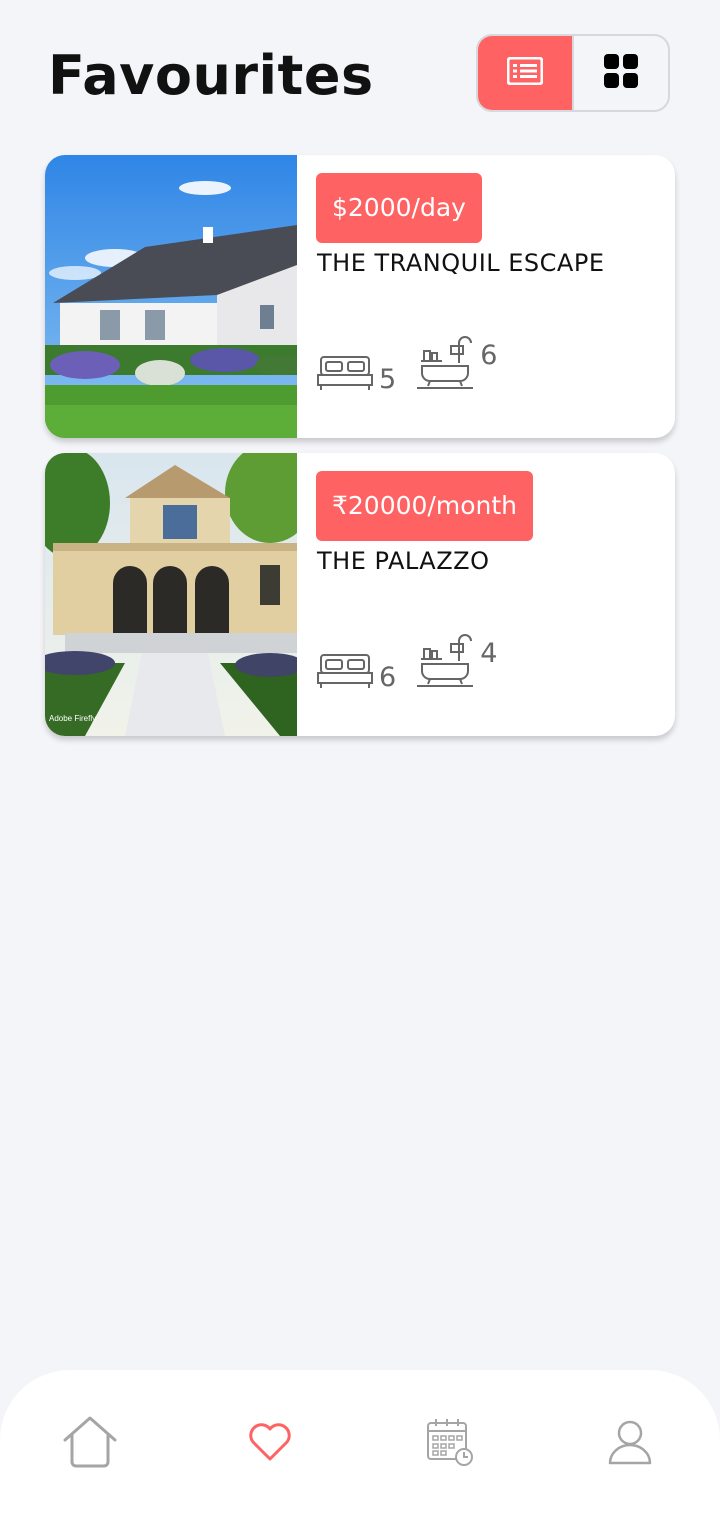 This screenshot has height=1514, width=720. I want to click on property-name: THE TRANQUIL ESCAPE, so click(461, 263).